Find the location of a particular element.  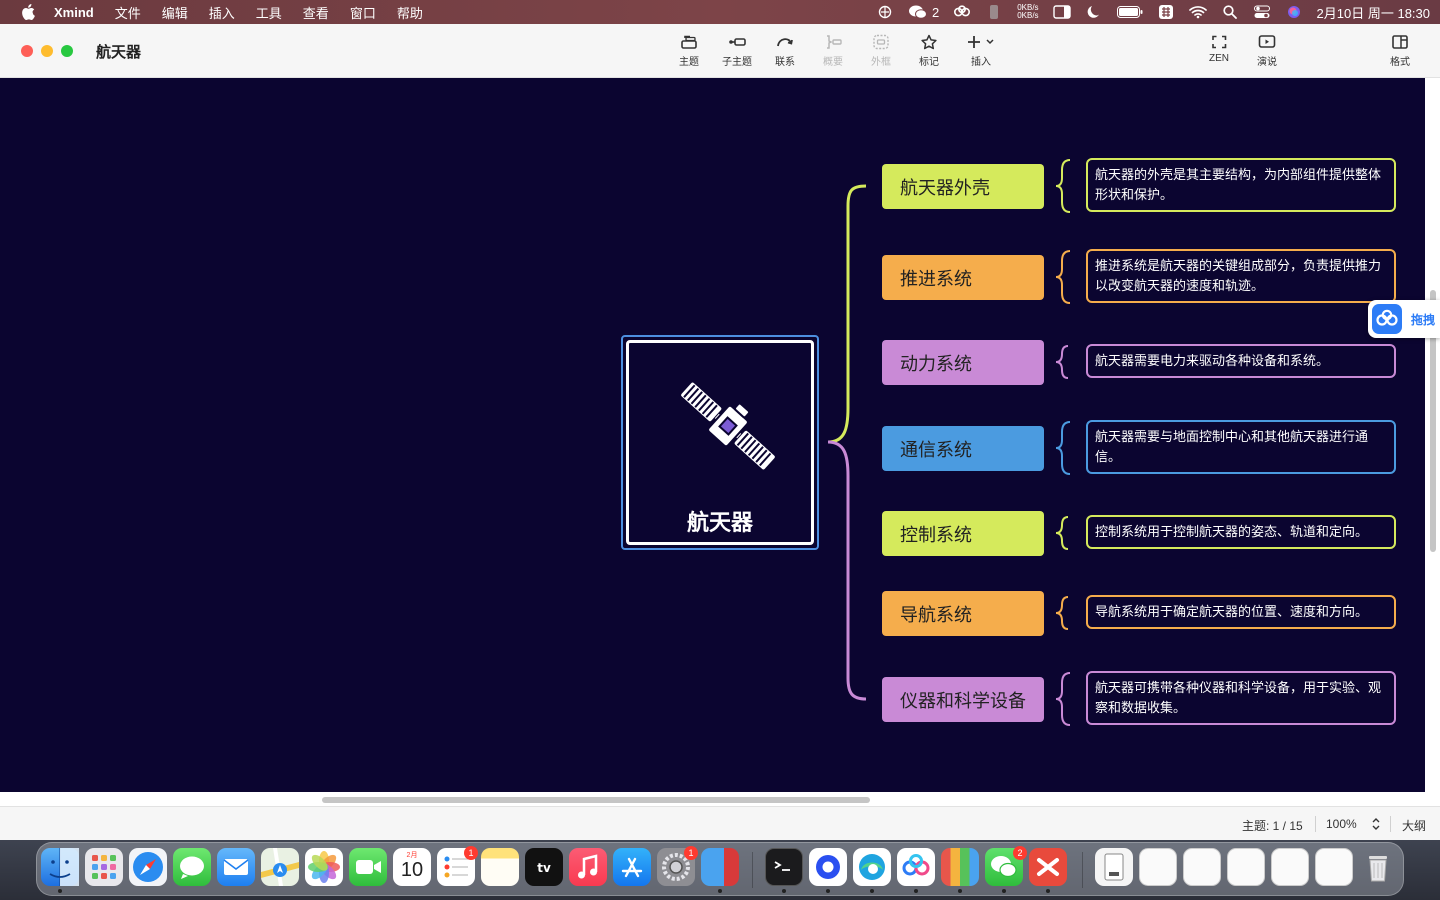

input-method-icon is located at coordinates (1166, 12).